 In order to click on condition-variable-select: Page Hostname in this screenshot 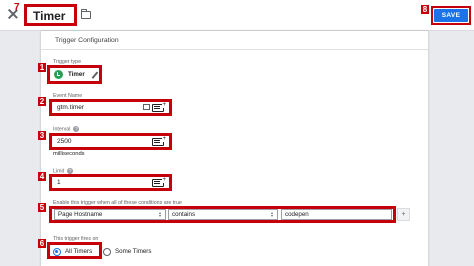, I will do `click(110, 214)`.